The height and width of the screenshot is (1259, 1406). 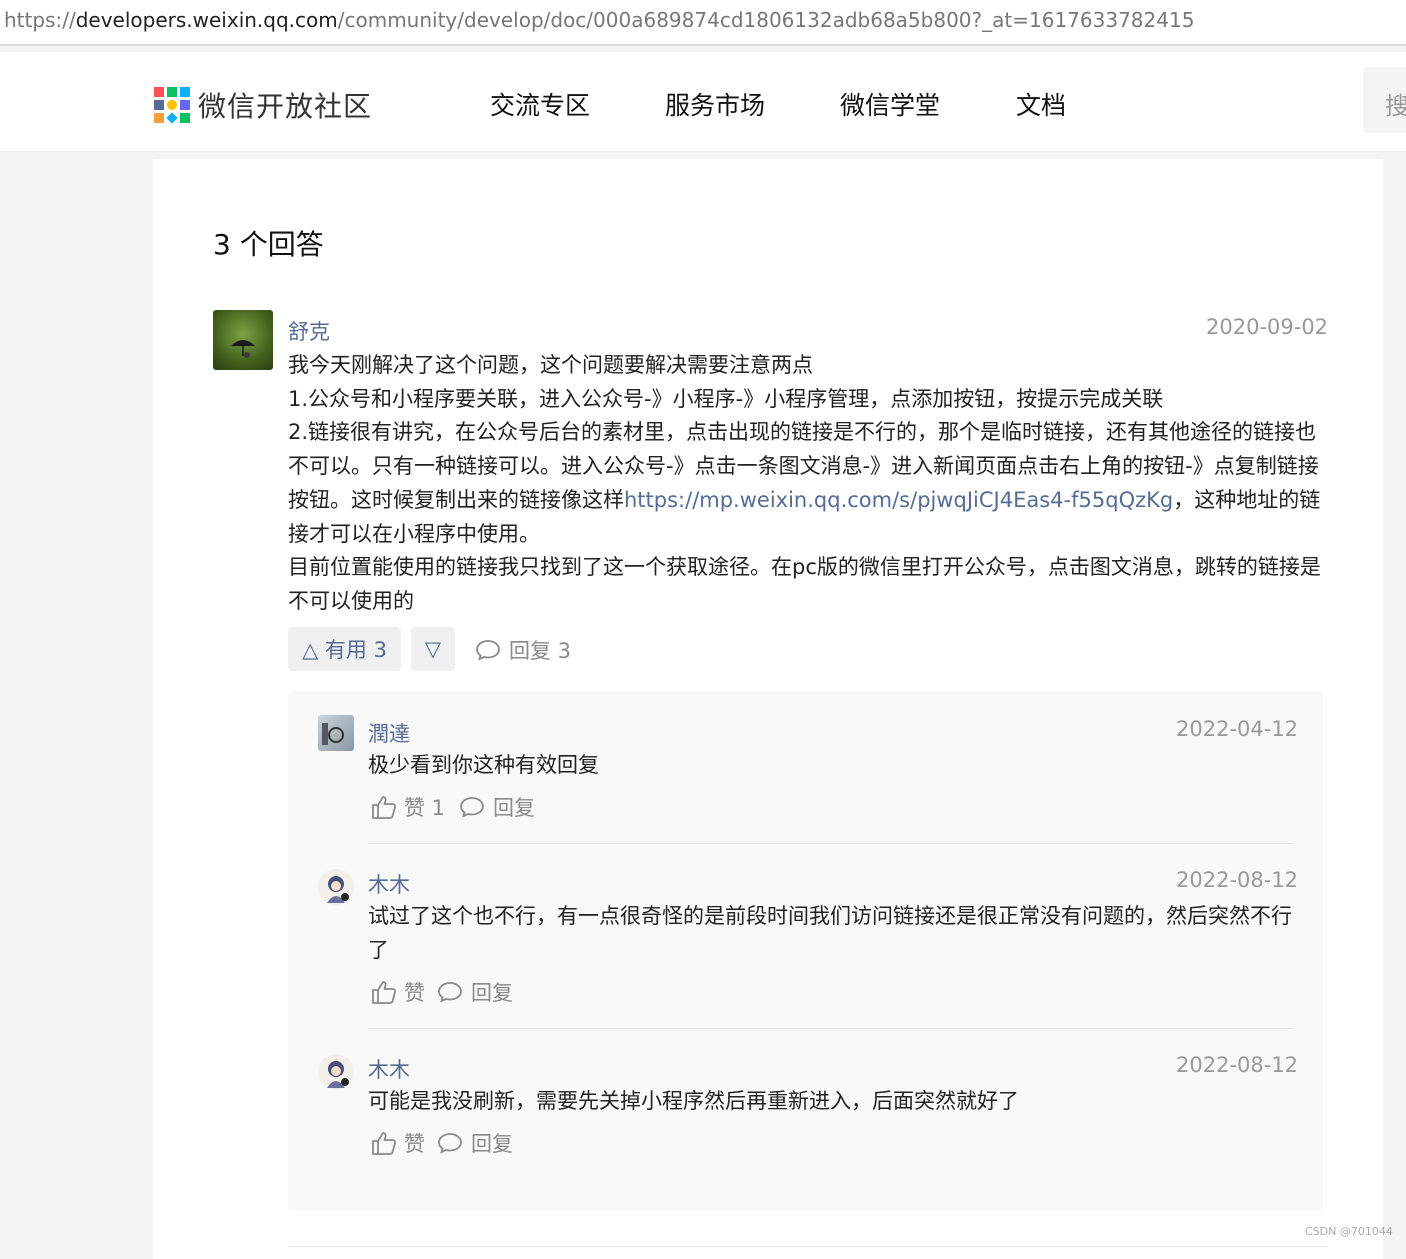 What do you see at coordinates (1267, 327) in the screenshot?
I see `answer-date: 2020-09-02` at bounding box center [1267, 327].